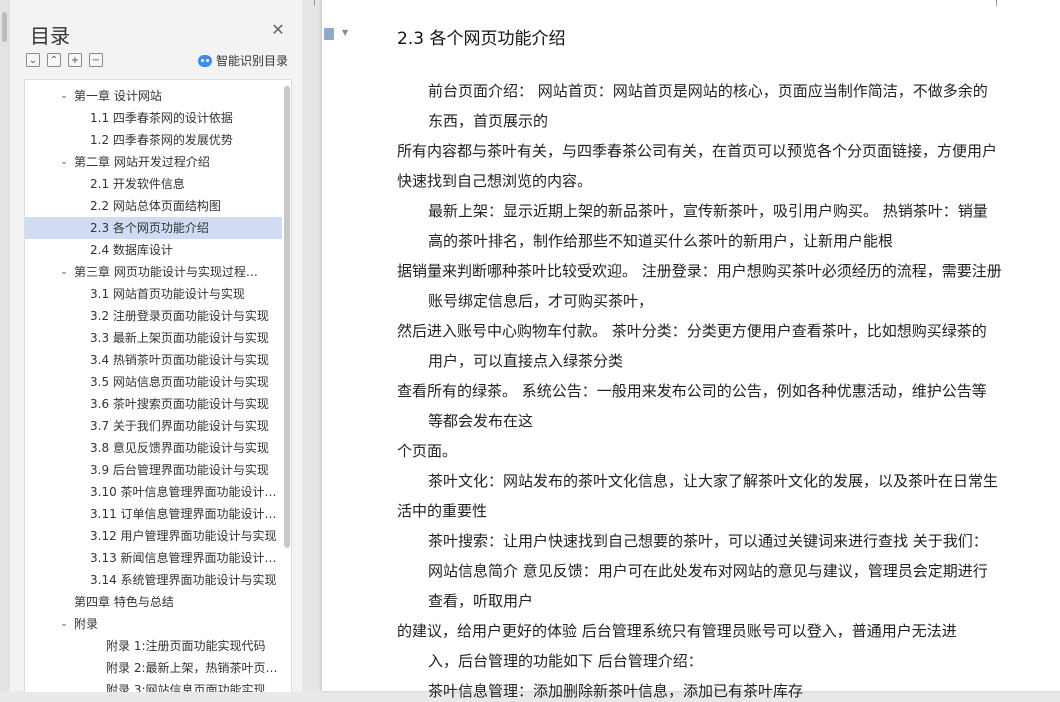 The height and width of the screenshot is (702, 1060). I want to click on left-edge-strip, so click(5, 345).